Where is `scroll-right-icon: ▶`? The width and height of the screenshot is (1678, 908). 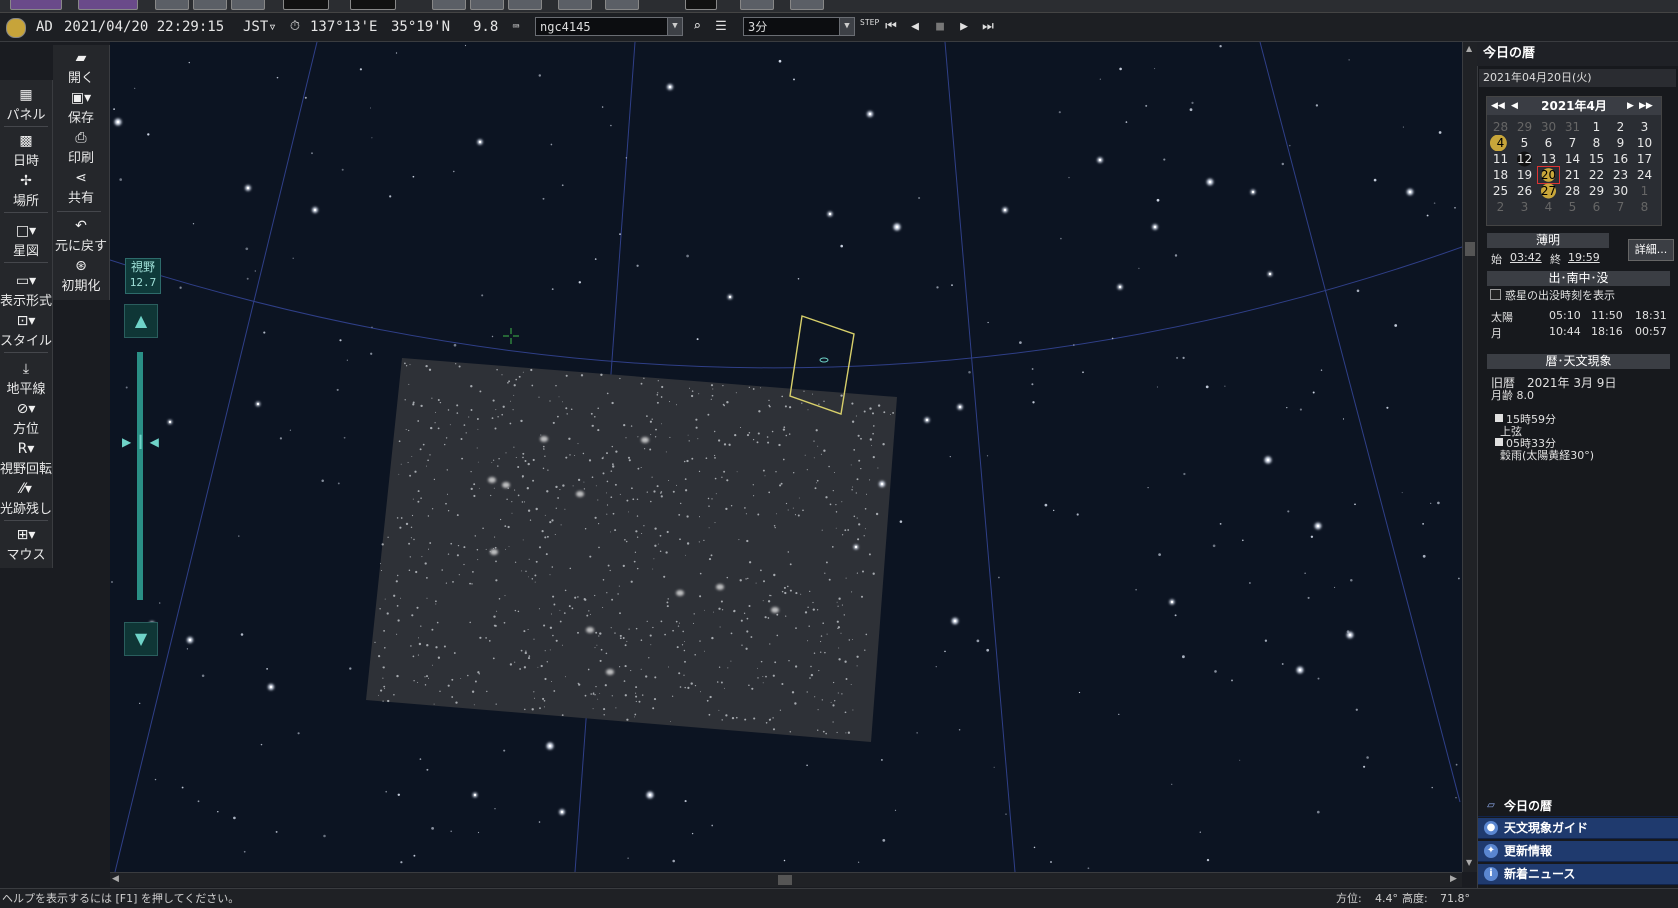 scroll-right-icon: ▶ is located at coordinates (1453, 879).